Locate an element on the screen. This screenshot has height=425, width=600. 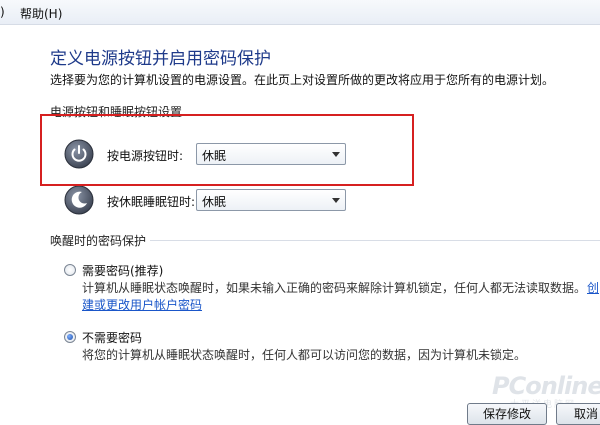
menu-item-partial: ) is located at coordinates (2, 12).